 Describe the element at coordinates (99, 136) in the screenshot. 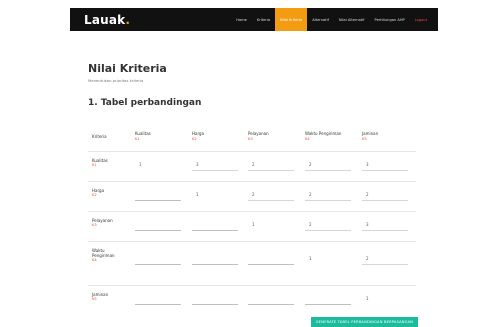

I see `header-label: Kriteria` at that location.